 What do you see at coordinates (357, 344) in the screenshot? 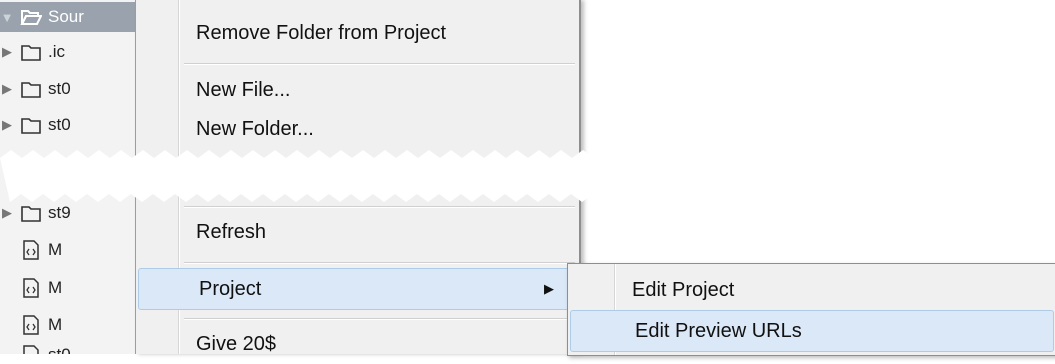
I see `menu-item-give: Give 20$` at bounding box center [357, 344].